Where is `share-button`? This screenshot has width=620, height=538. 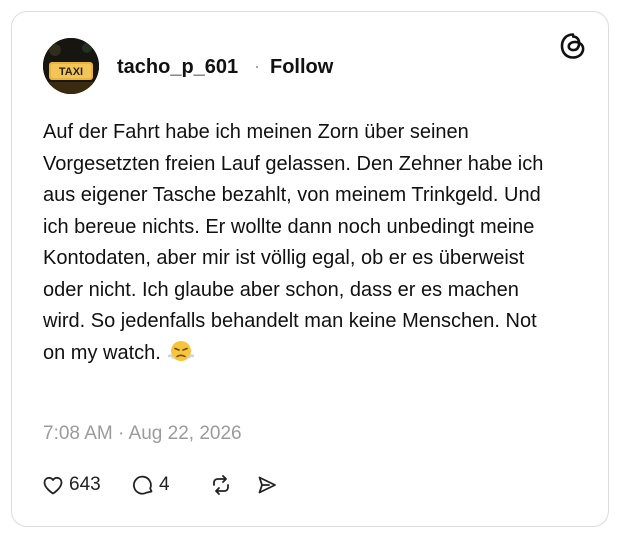
share-button is located at coordinates (267, 485).